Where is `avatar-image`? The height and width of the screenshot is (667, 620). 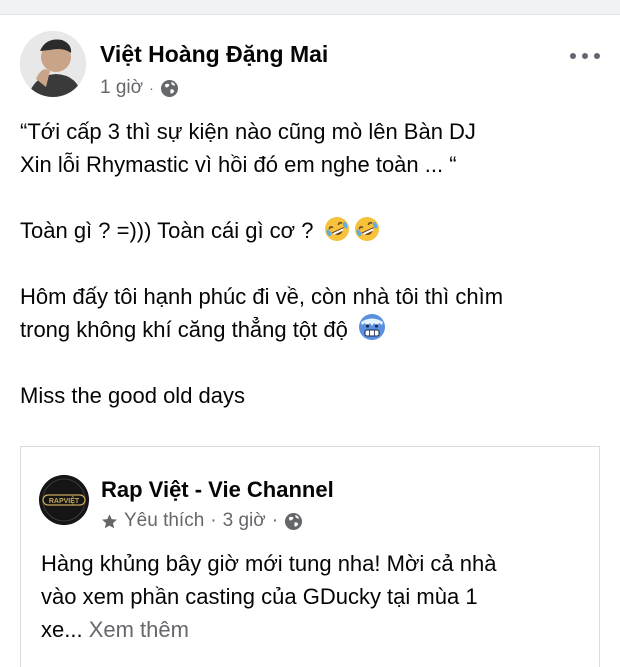
avatar-image is located at coordinates (53, 64).